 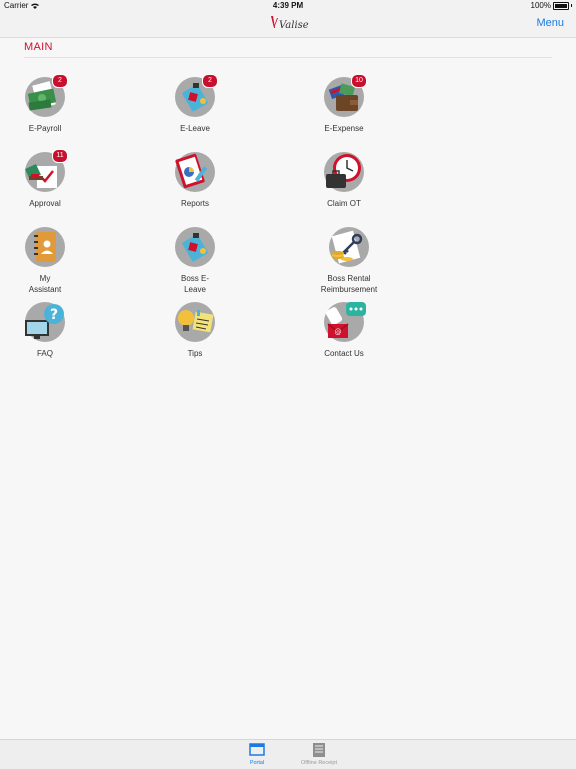 I want to click on tile-label: Tips, so click(x=195, y=353).